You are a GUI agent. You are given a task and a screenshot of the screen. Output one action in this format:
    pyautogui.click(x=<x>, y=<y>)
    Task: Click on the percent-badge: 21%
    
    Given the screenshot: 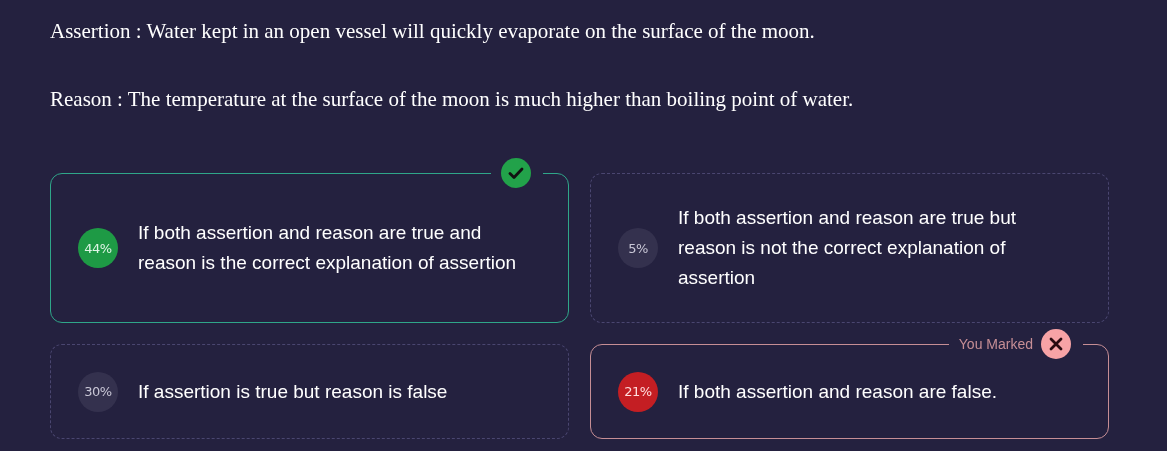 What is the action you would take?
    pyautogui.click(x=638, y=391)
    